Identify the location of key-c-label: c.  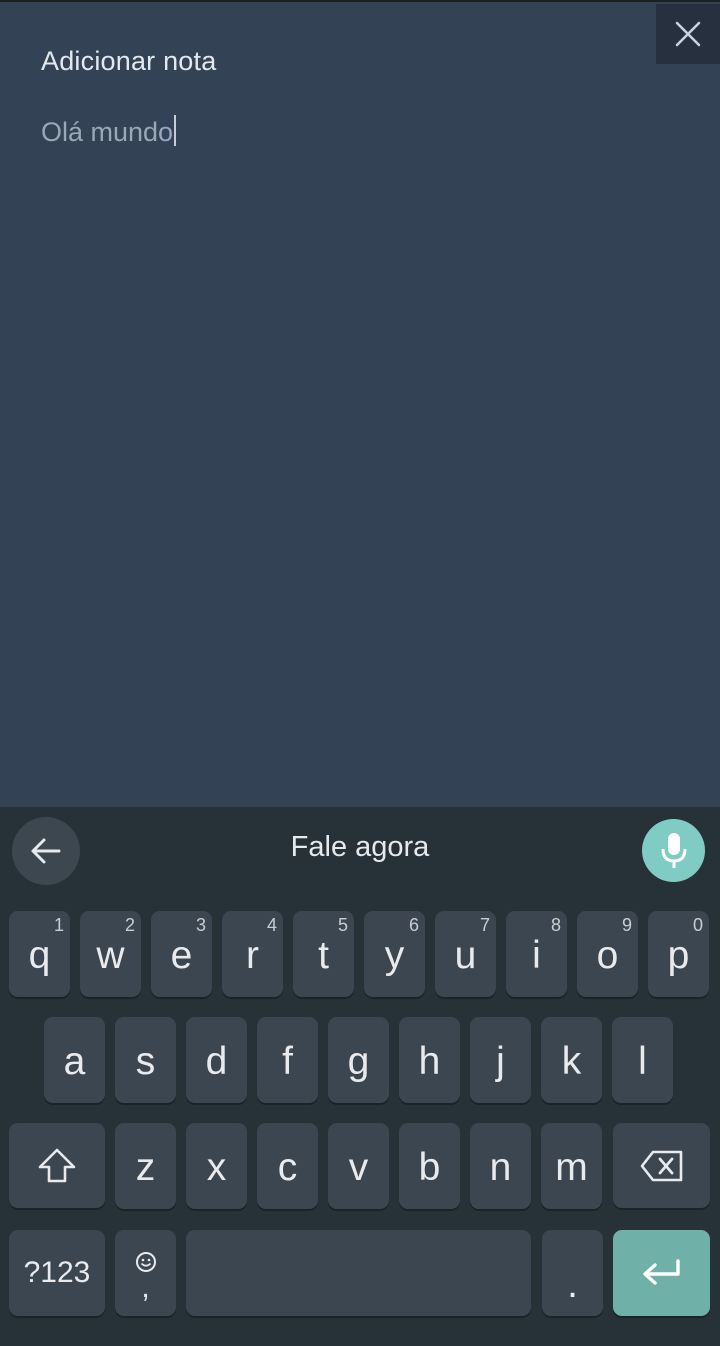
(287, 1167).